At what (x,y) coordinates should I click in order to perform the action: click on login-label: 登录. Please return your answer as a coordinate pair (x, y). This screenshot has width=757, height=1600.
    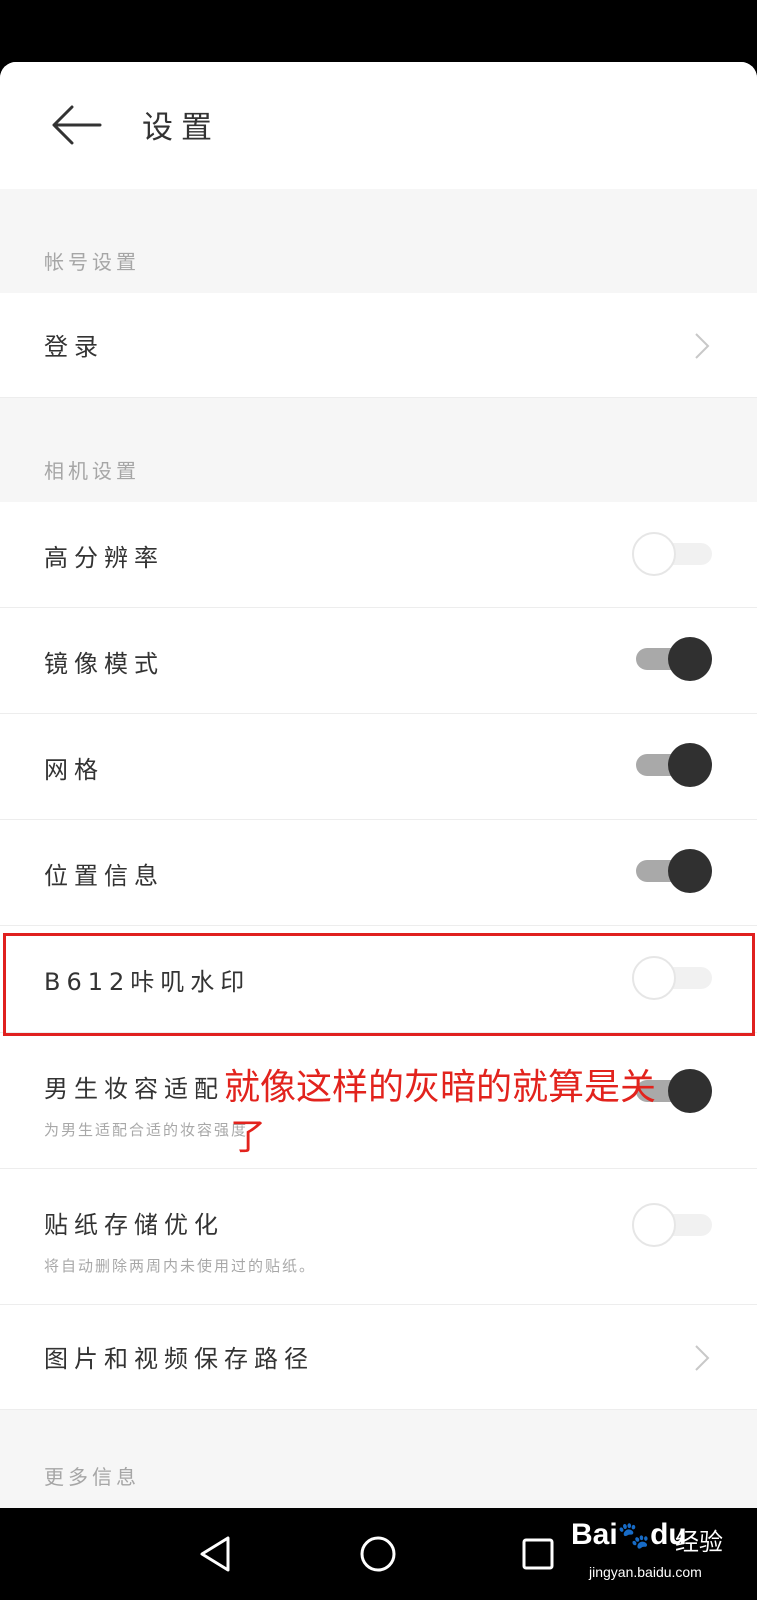
    Looking at the image, I should click on (74, 347).